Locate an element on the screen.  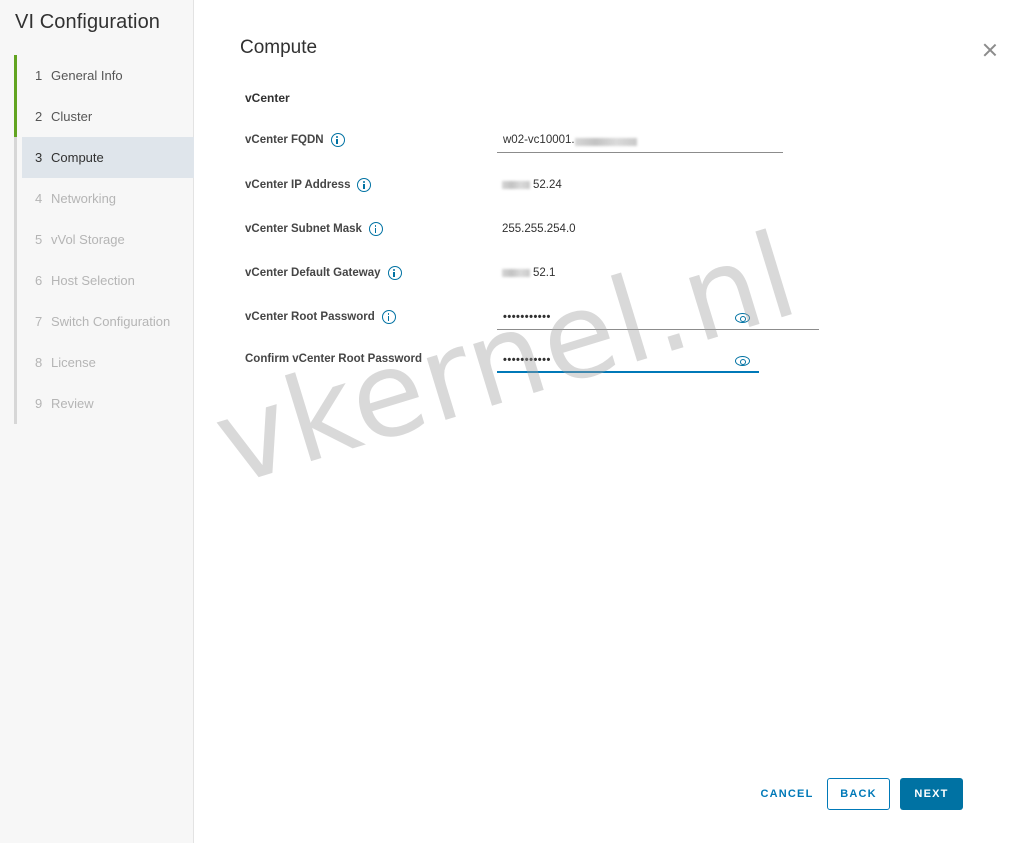
step-cluster: 2 Cluster is located at coordinates (104, 116).